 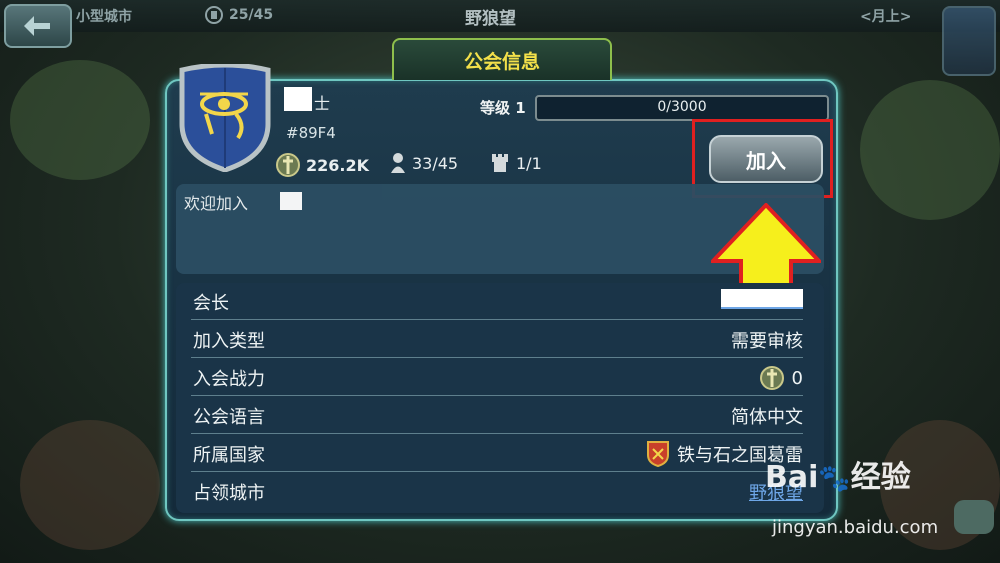 I want to click on join-button: 加入, so click(x=766, y=159).